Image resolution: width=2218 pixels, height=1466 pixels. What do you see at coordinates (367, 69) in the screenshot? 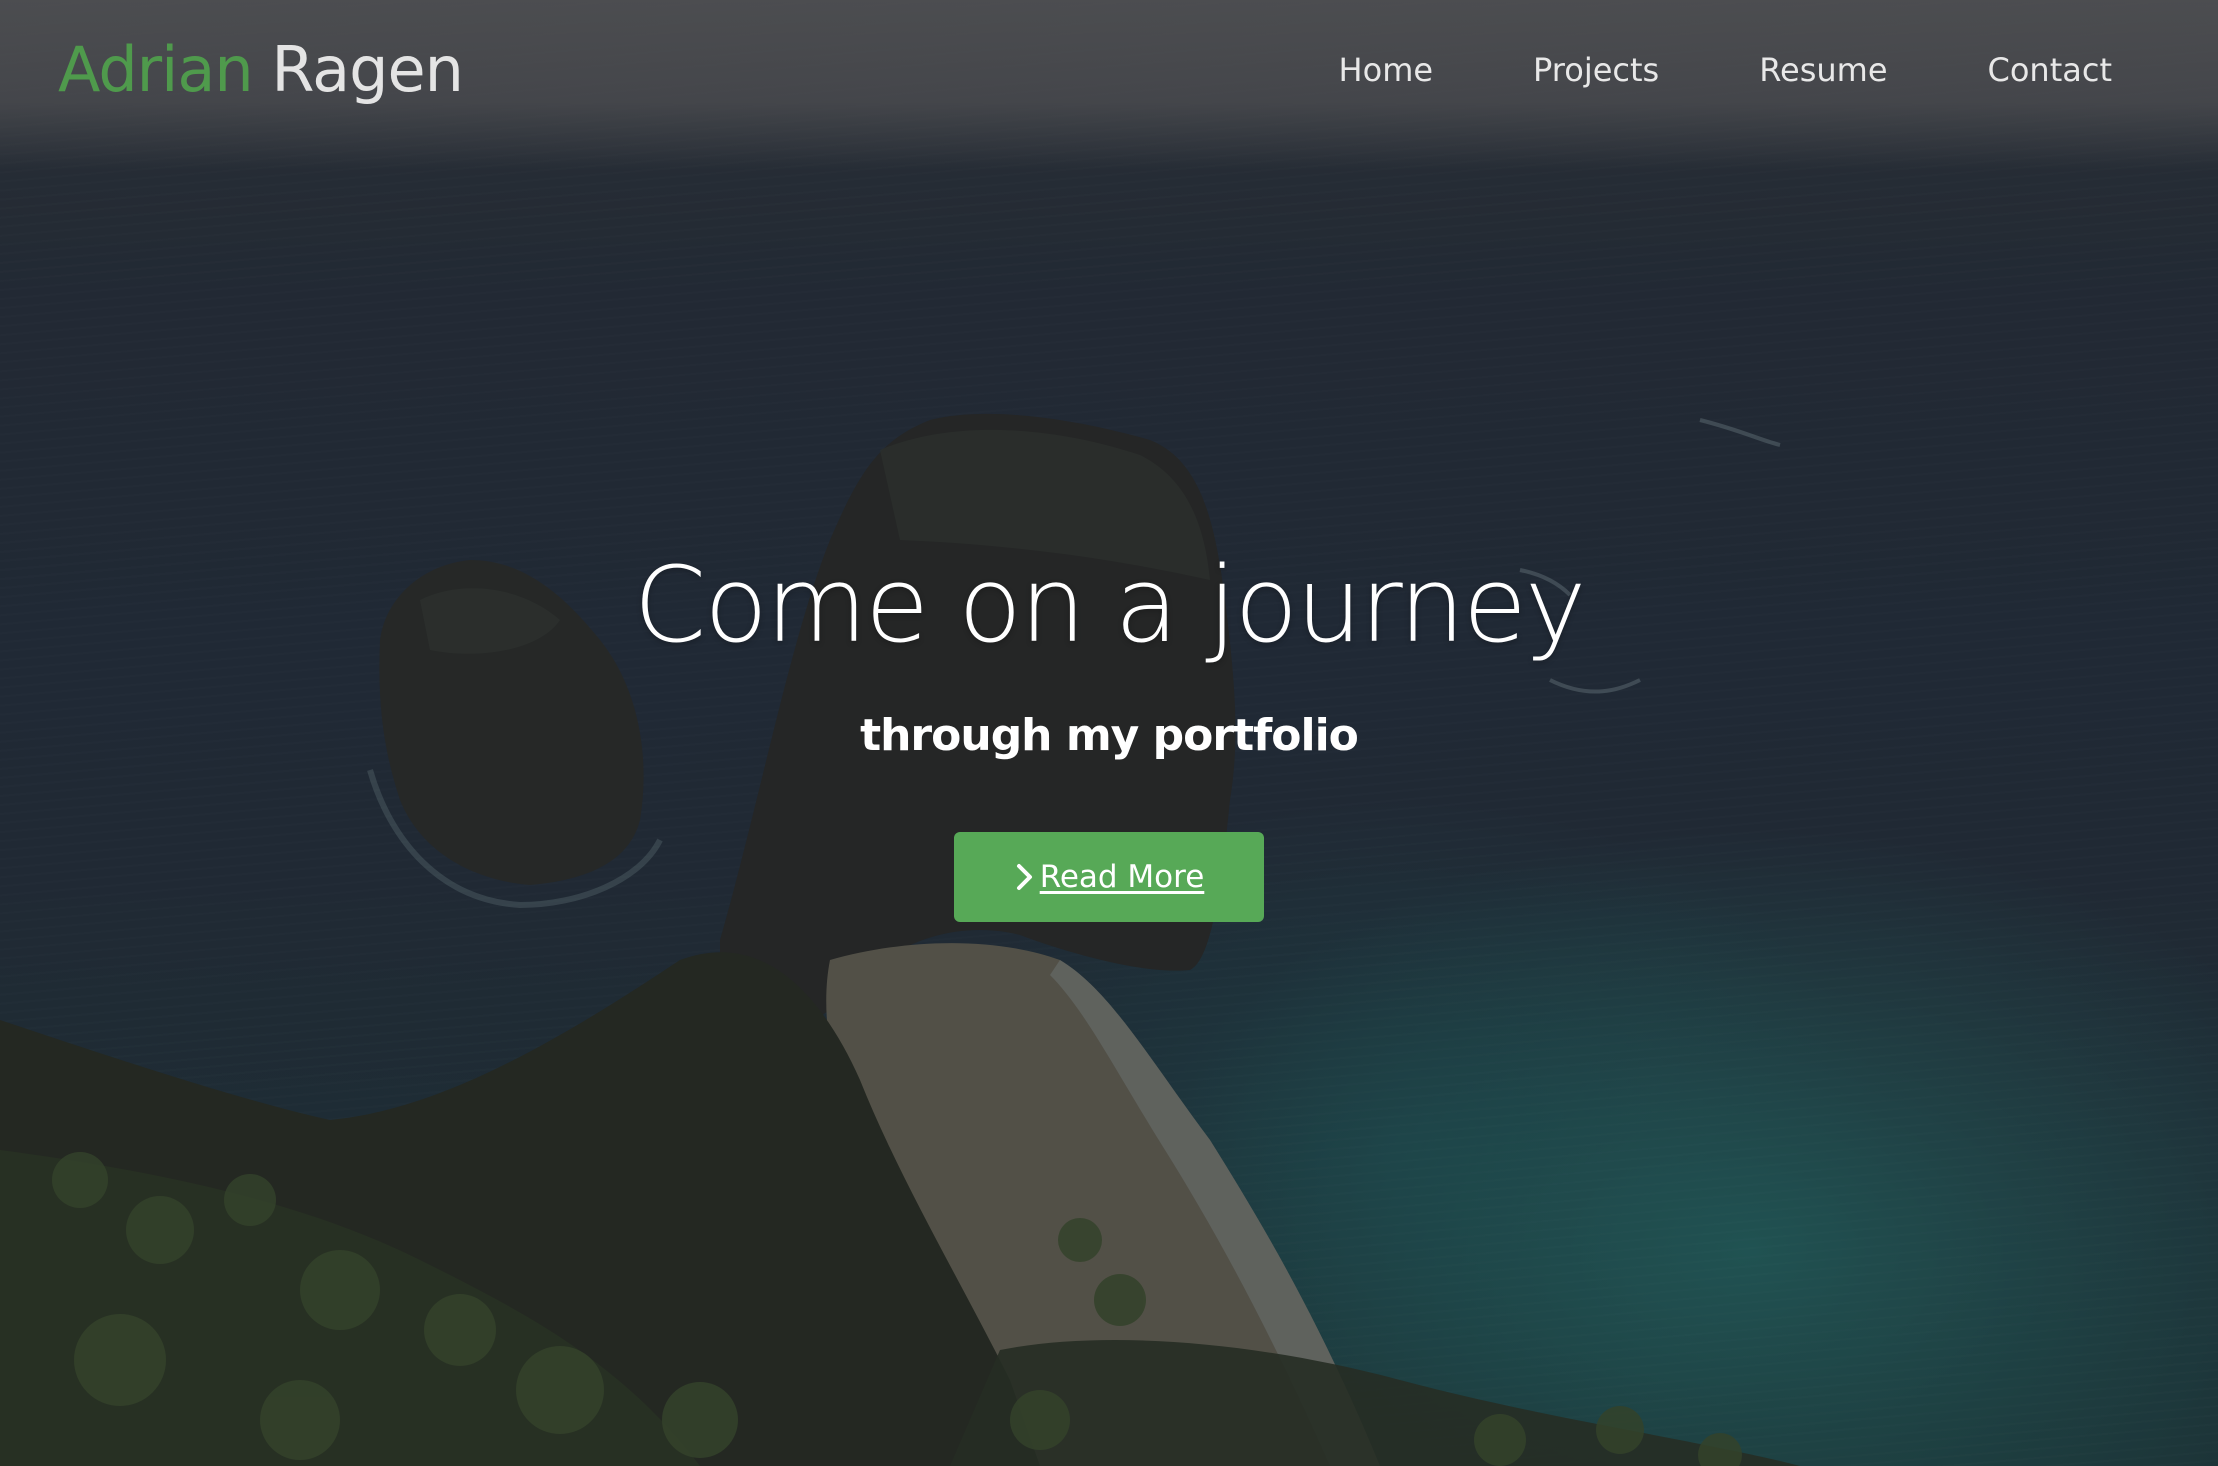
I see `brand-last-name: Ragen` at bounding box center [367, 69].